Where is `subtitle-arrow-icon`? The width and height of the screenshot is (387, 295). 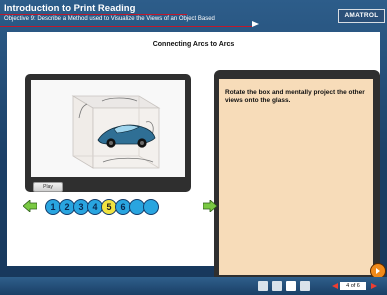
subtitle-arrow-icon is located at coordinates (255, 24).